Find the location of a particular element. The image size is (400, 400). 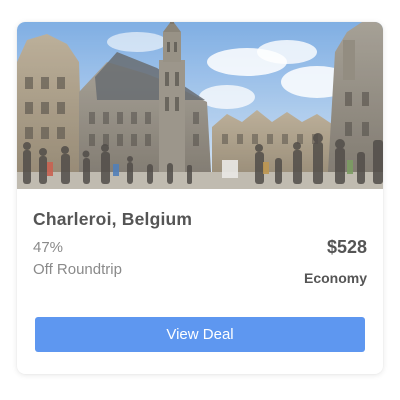

deal-price: $528 is located at coordinates (346, 247).